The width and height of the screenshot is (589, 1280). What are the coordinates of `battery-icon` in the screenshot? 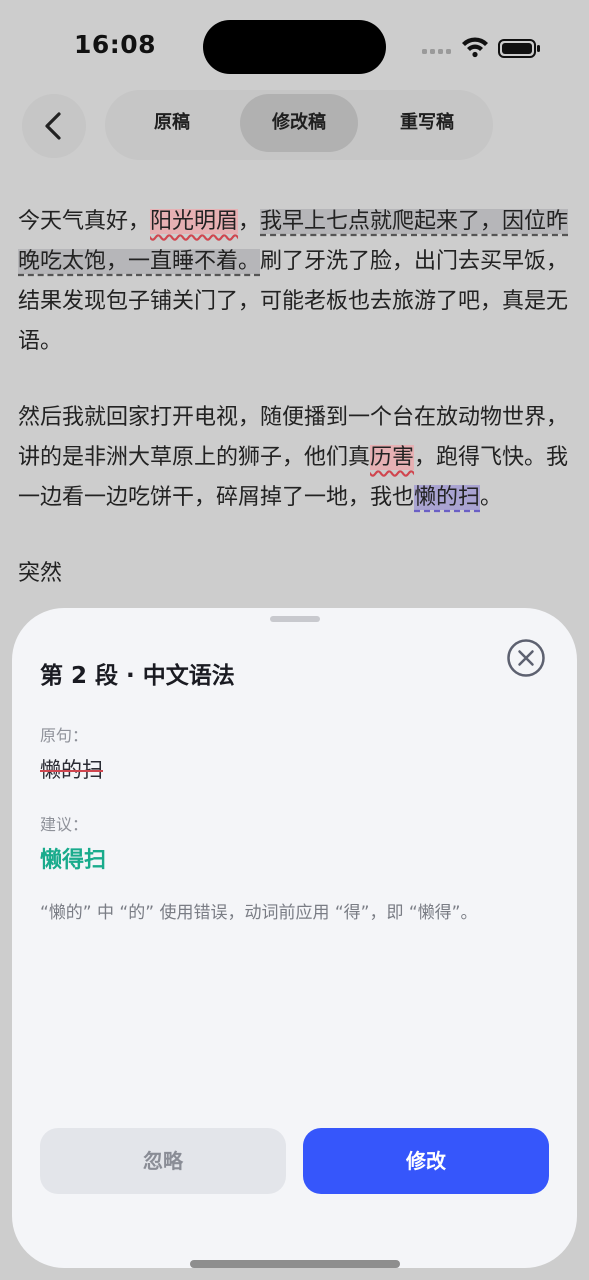 It's located at (519, 48).